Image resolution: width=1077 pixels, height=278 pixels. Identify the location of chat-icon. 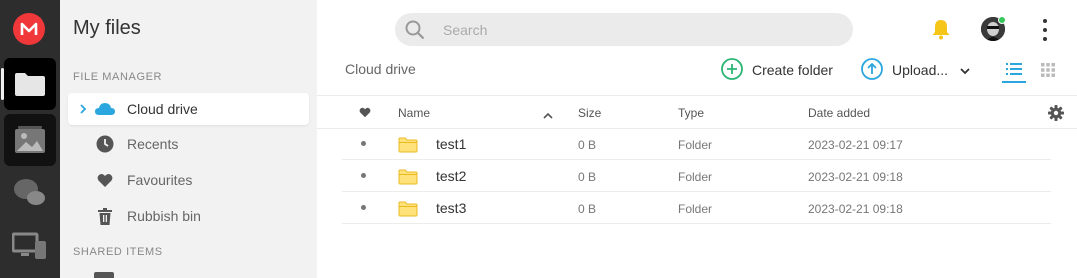
(29, 192).